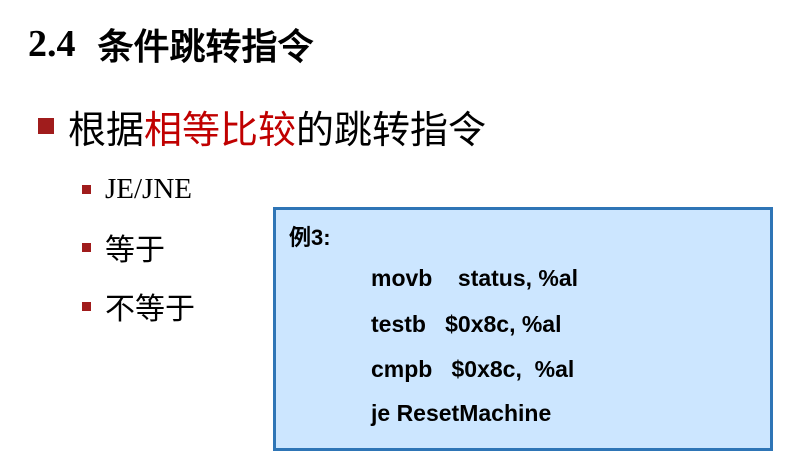 The width and height of the screenshot is (809, 476). I want to click on section-number: 2.4, so click(52, 44).